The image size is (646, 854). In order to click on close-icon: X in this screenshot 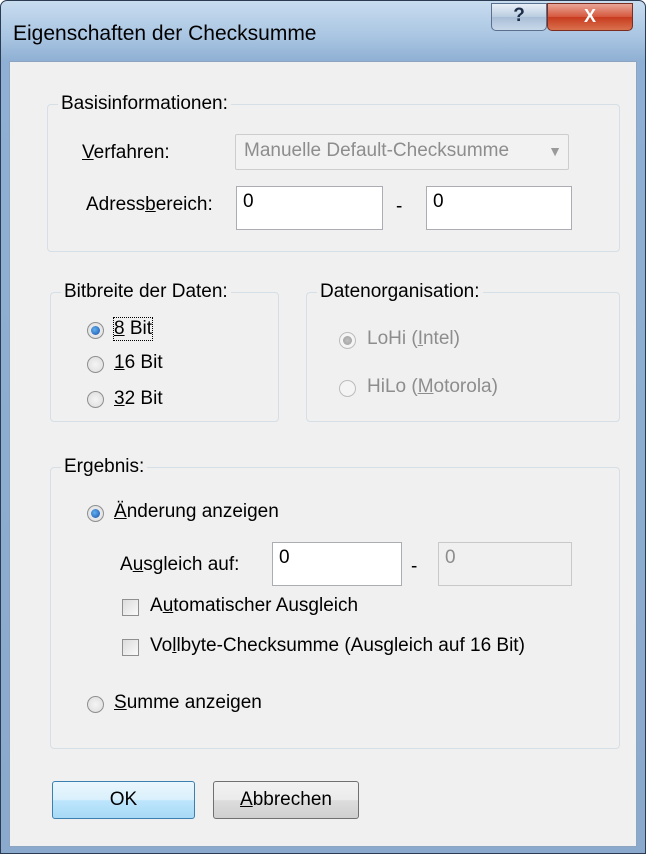, I will do `click(589, 16)`.